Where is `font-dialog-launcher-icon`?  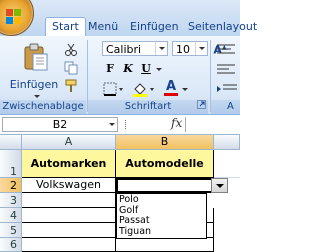 font-dialog-launcher-icon is located at coordinates (201, 104).